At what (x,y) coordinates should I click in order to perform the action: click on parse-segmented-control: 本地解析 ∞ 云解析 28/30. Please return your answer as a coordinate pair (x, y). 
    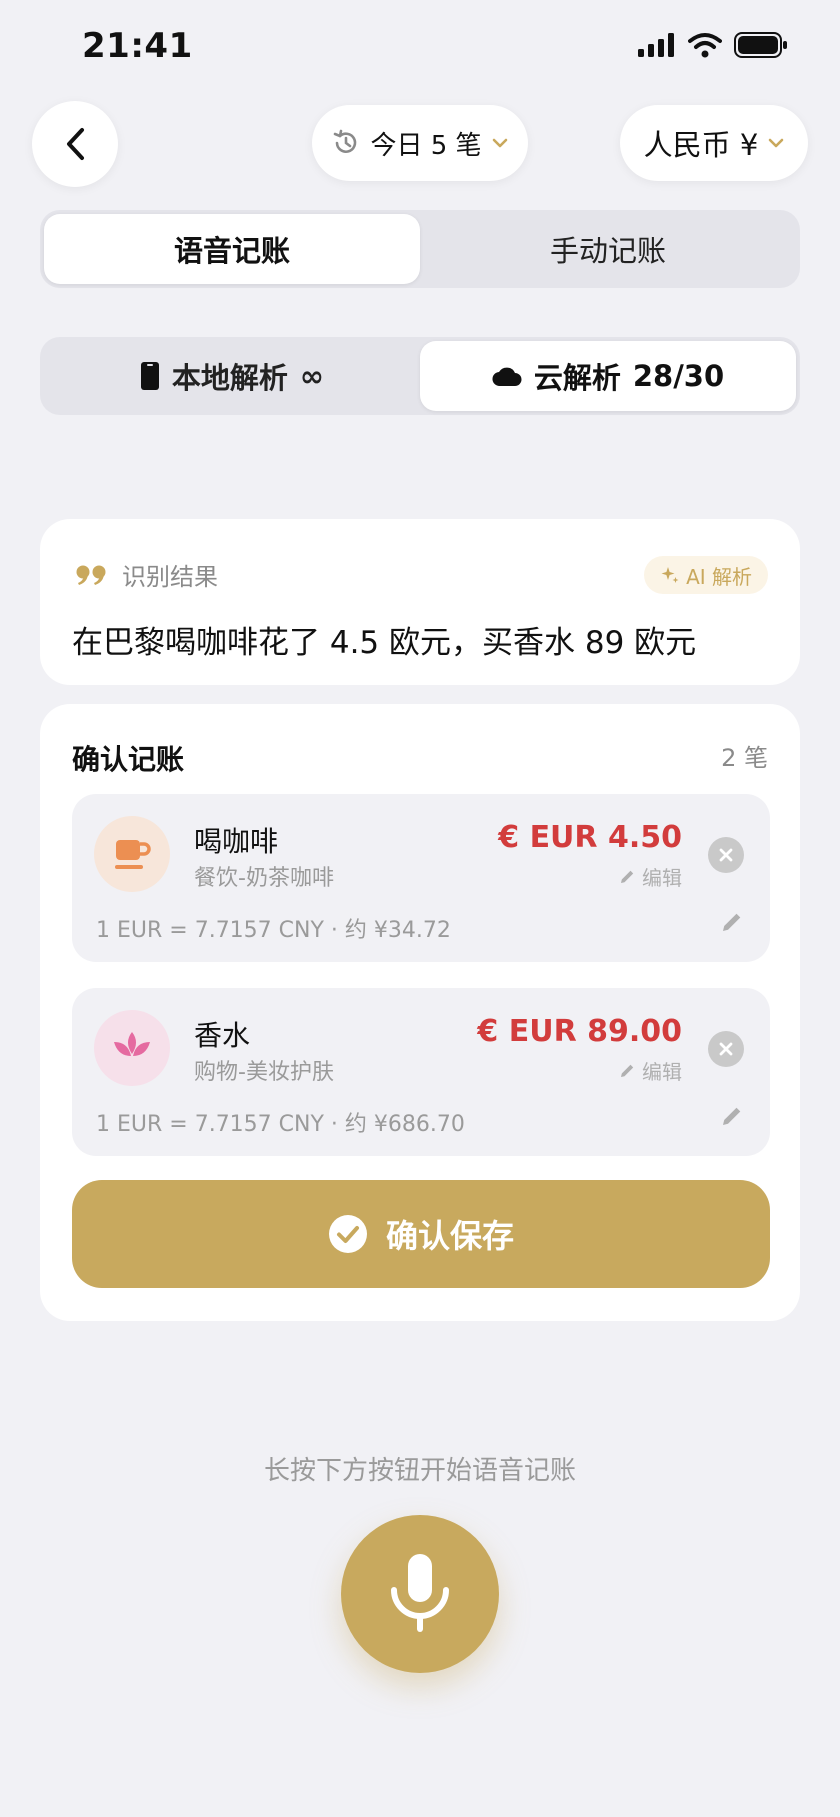
    Looking at the image, I should click on (420, 376).